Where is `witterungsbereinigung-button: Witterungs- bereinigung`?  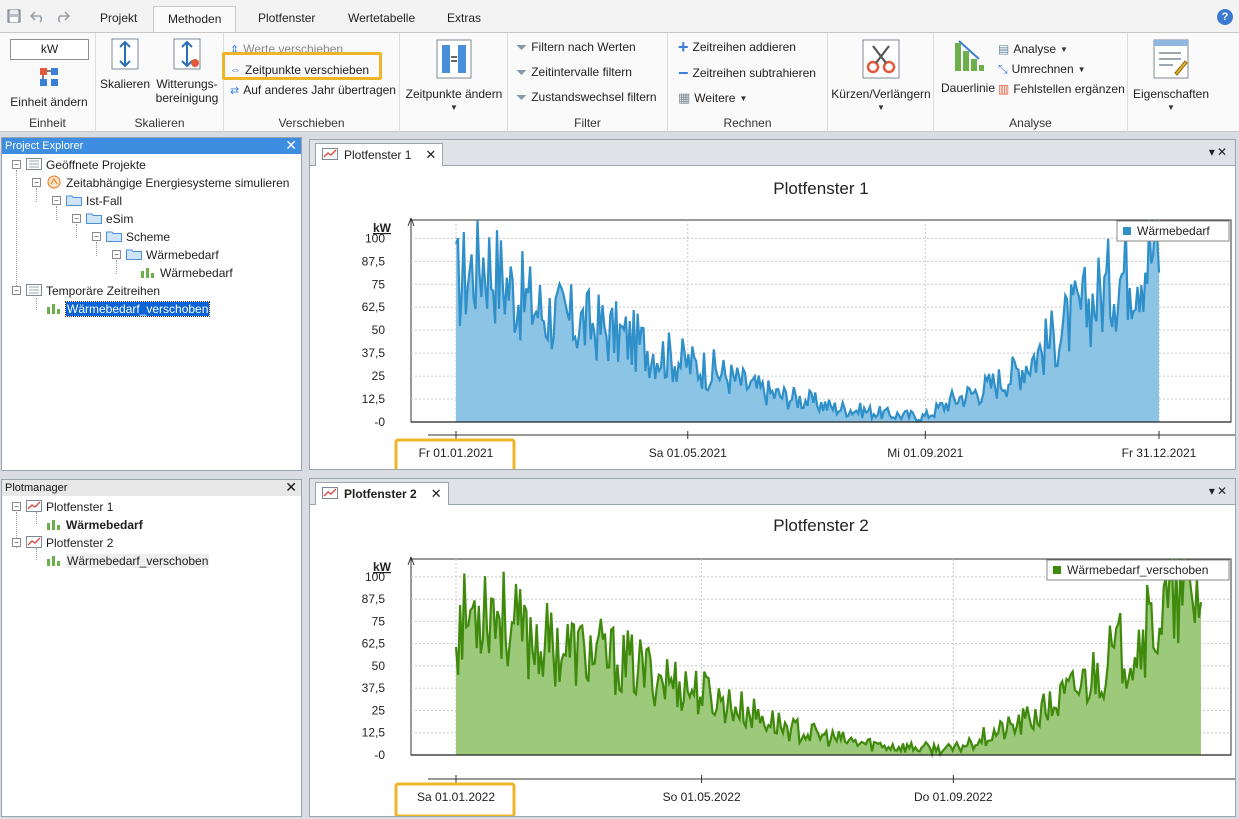
witterungsbereinigung-button: Witterungs- bereinigung is located at coordinates (187, 71).